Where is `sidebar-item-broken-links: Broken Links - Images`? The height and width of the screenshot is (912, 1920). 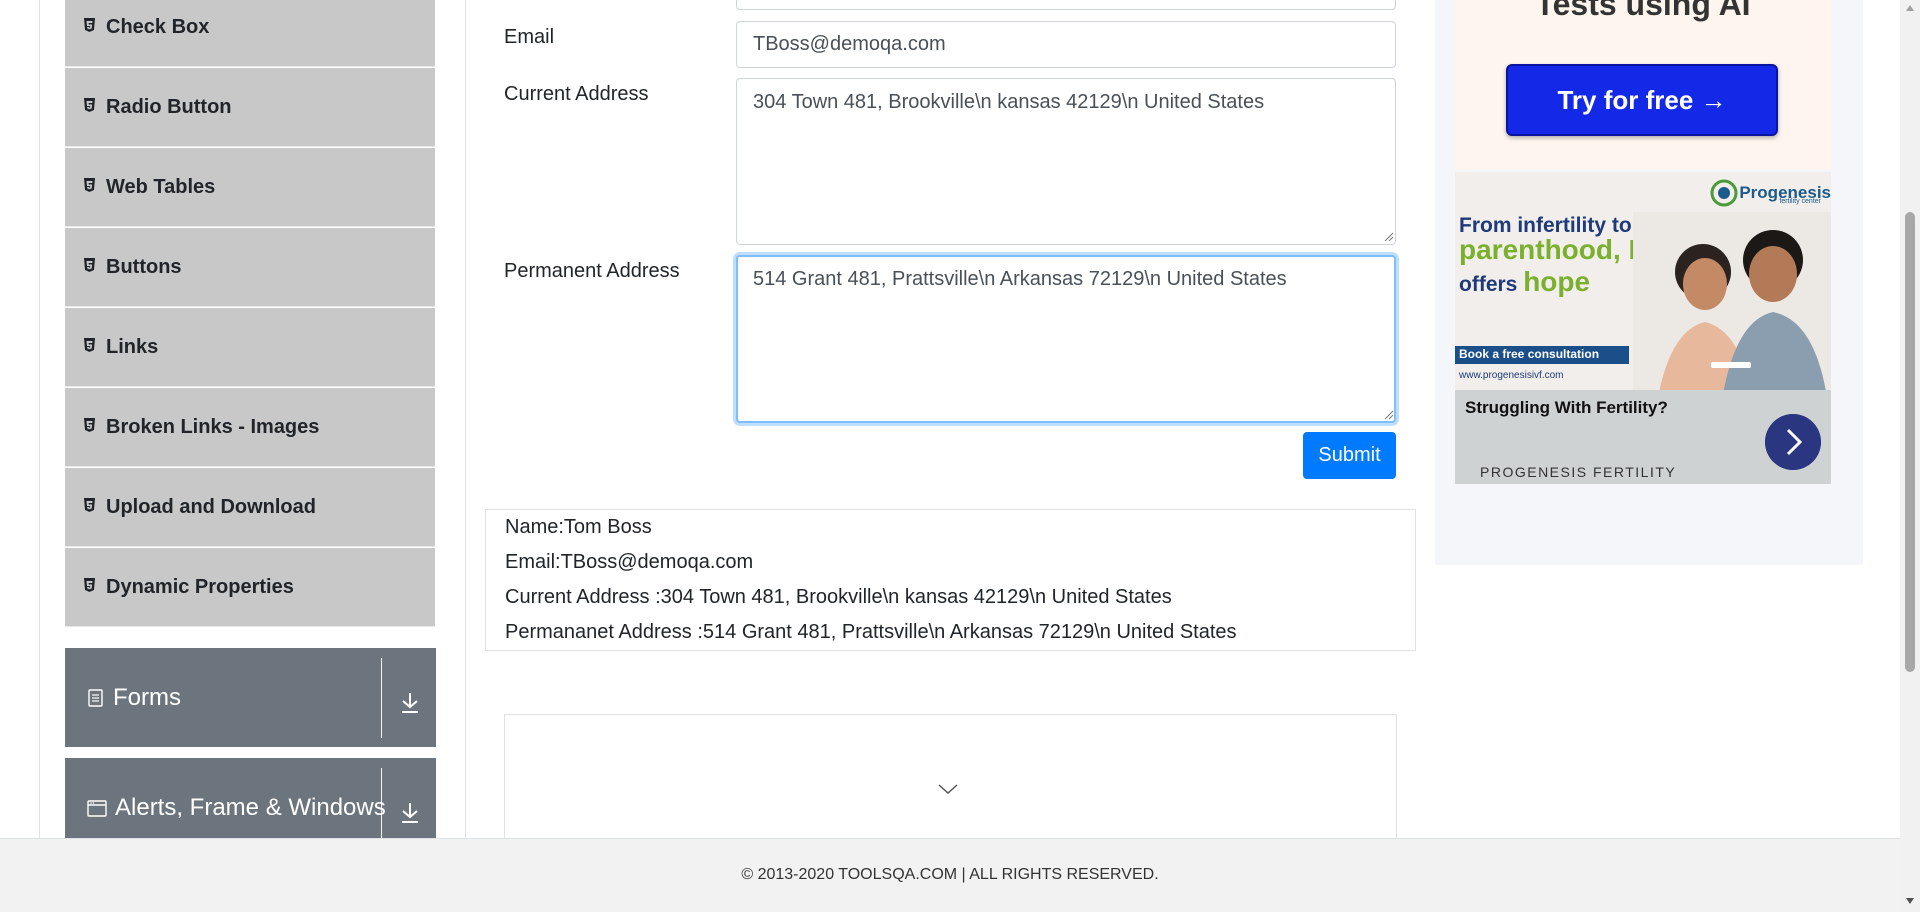
sidebar-item-broken-links: Broken Links - Images is located at coordinates (250, 427).